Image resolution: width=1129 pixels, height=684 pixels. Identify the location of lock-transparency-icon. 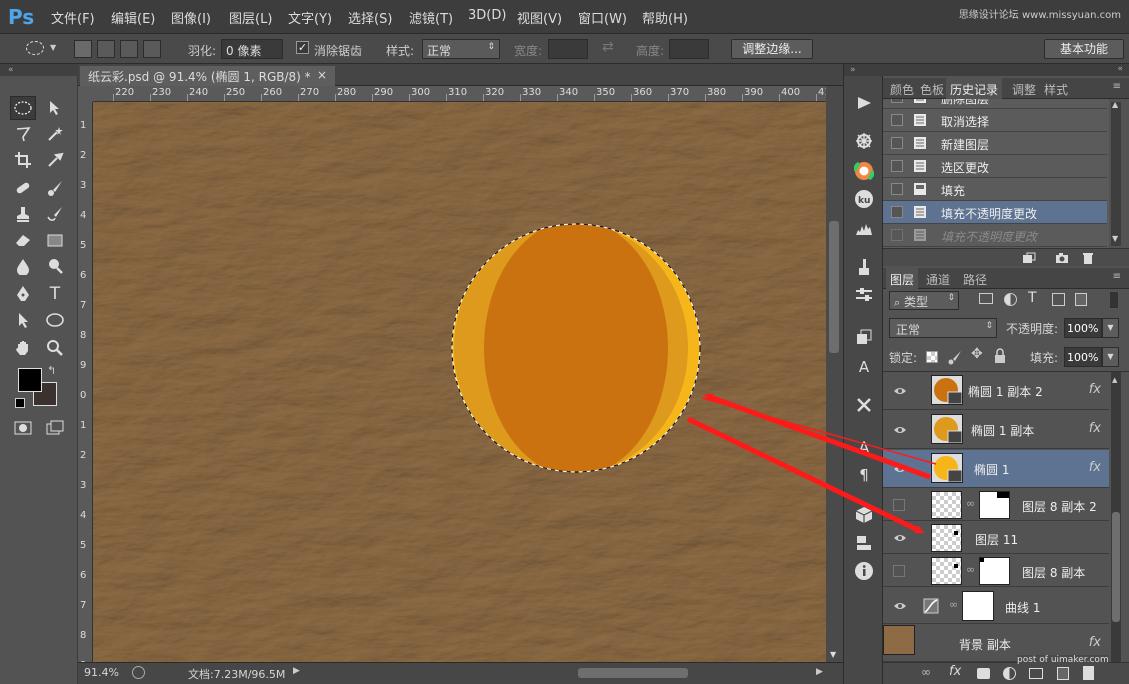
(932, 357).